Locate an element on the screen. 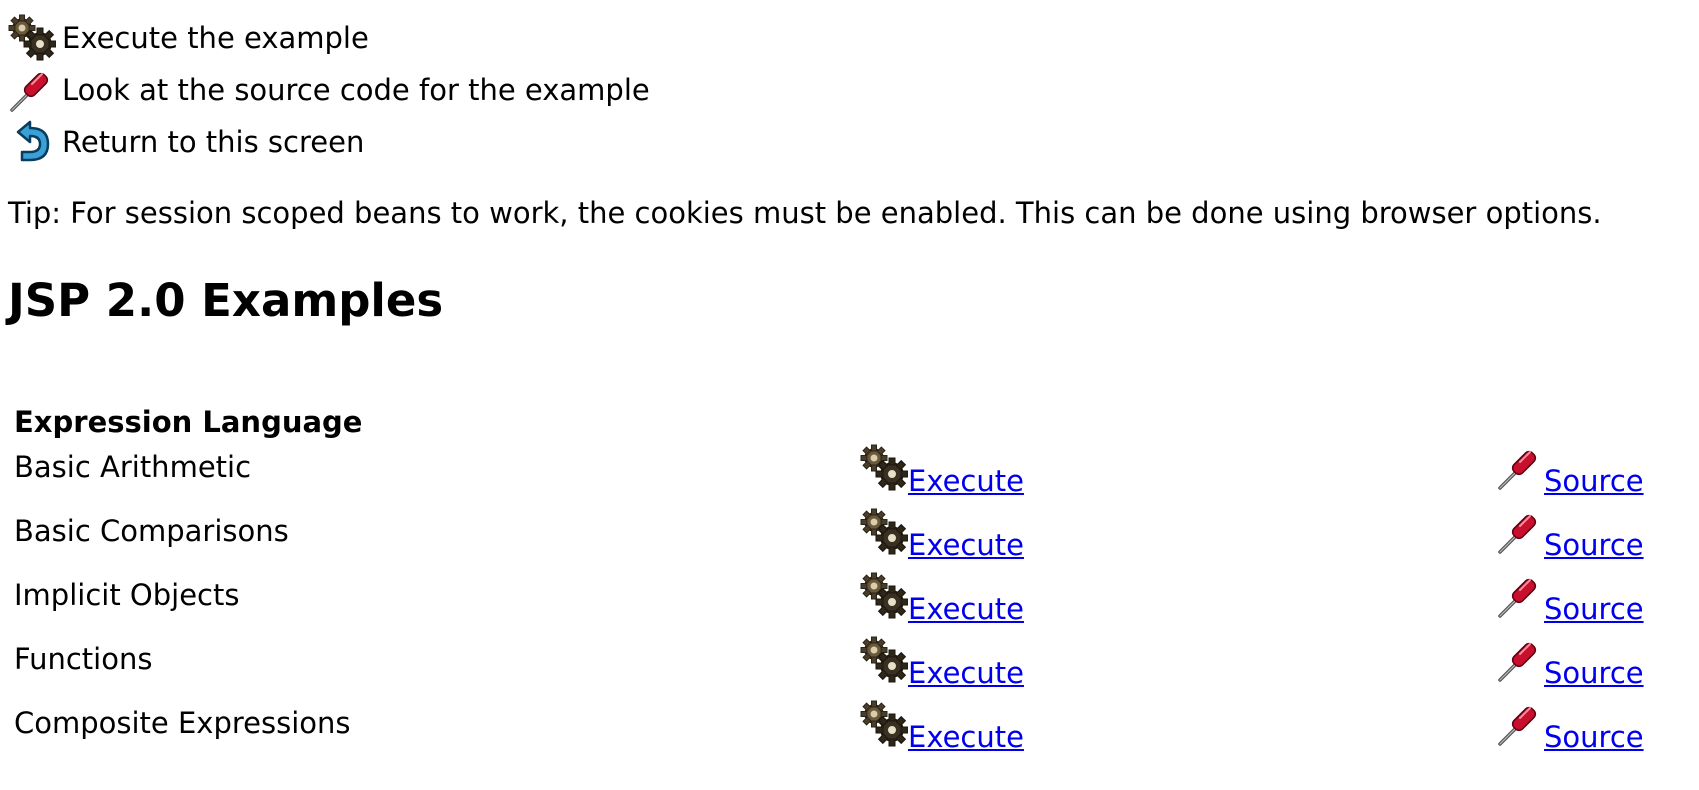 The image size is (1699, 790). return-icon is located at coordinates (33, 141).